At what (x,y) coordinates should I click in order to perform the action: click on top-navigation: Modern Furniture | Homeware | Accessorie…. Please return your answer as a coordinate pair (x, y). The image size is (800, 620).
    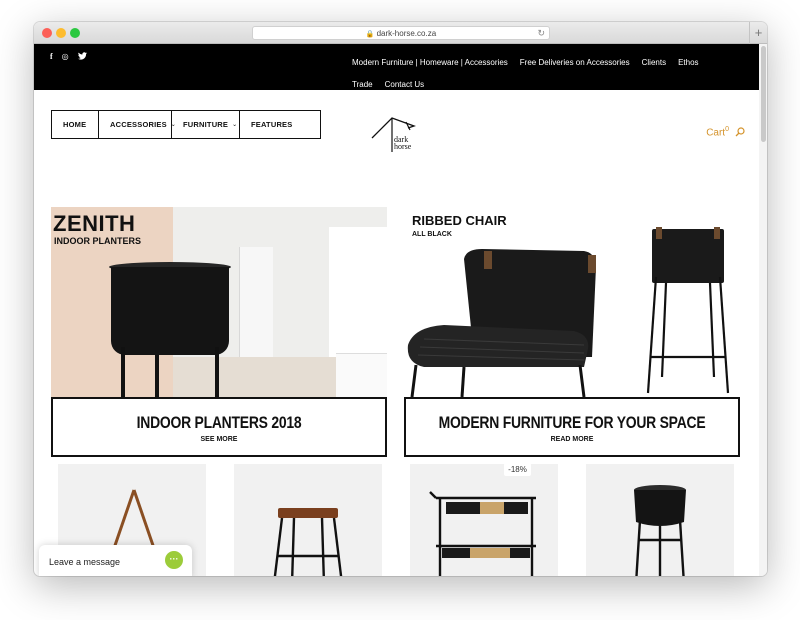
    Looking at the image, I should click on (525, 73).